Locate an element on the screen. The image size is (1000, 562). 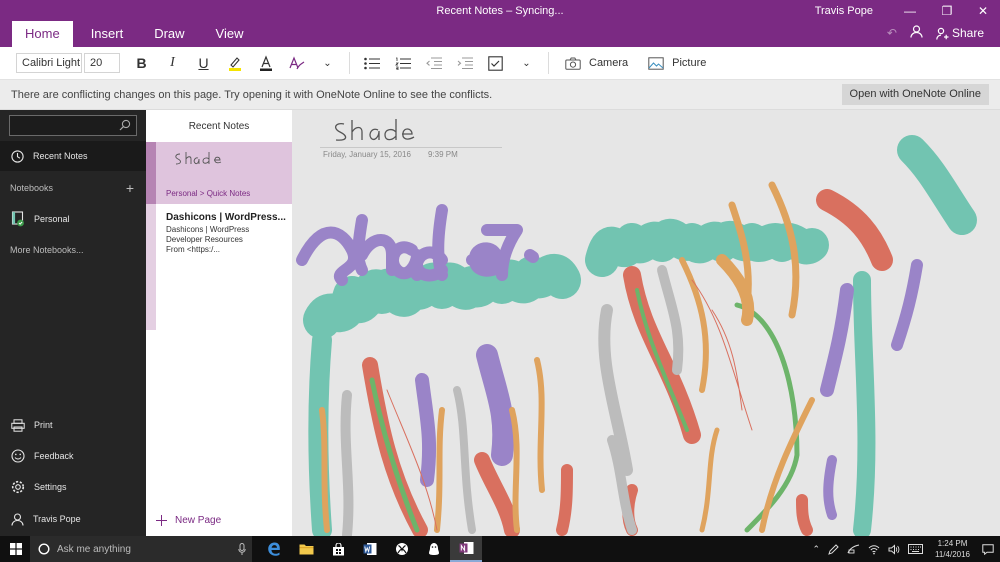
indent-icon is located at coordinates (465, 62).